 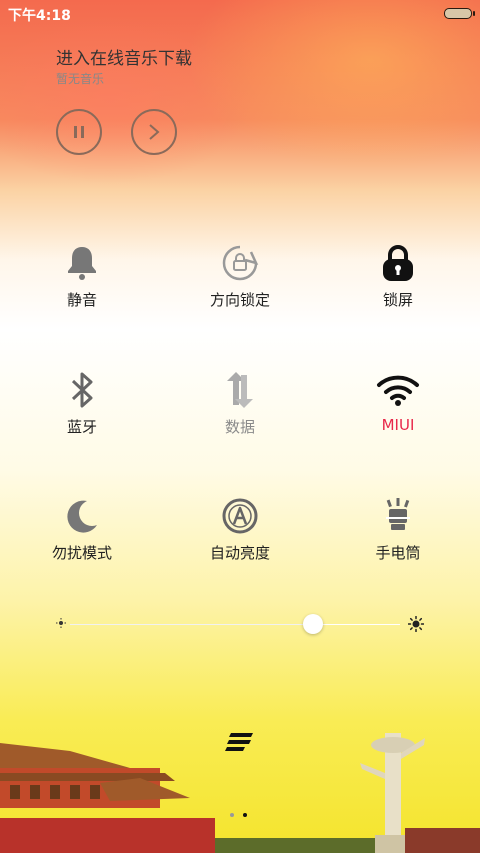 I want to click on next-button, so click(x=154, y=132).